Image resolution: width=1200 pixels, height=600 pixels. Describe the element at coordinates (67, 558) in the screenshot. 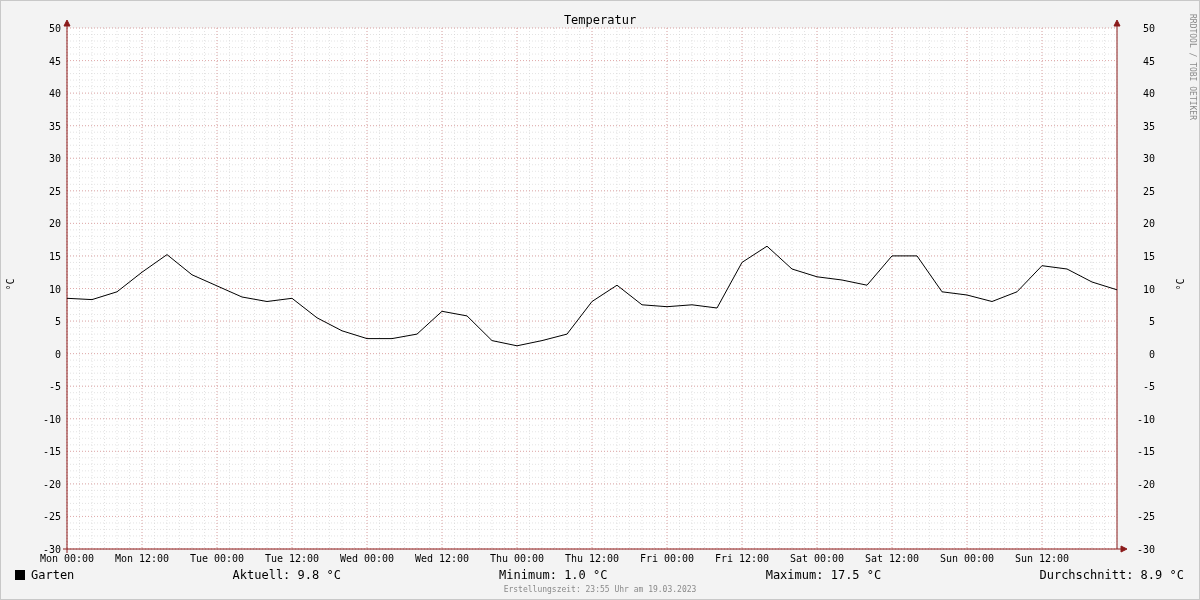

I see `x-tick-label: Mon 00:00` at that location.